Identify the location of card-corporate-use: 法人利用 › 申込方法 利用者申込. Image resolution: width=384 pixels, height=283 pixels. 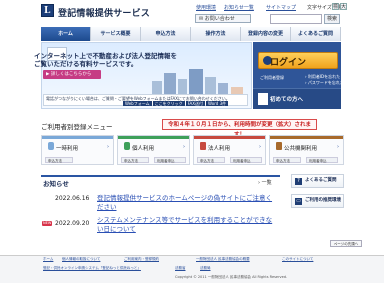
(229, 150).